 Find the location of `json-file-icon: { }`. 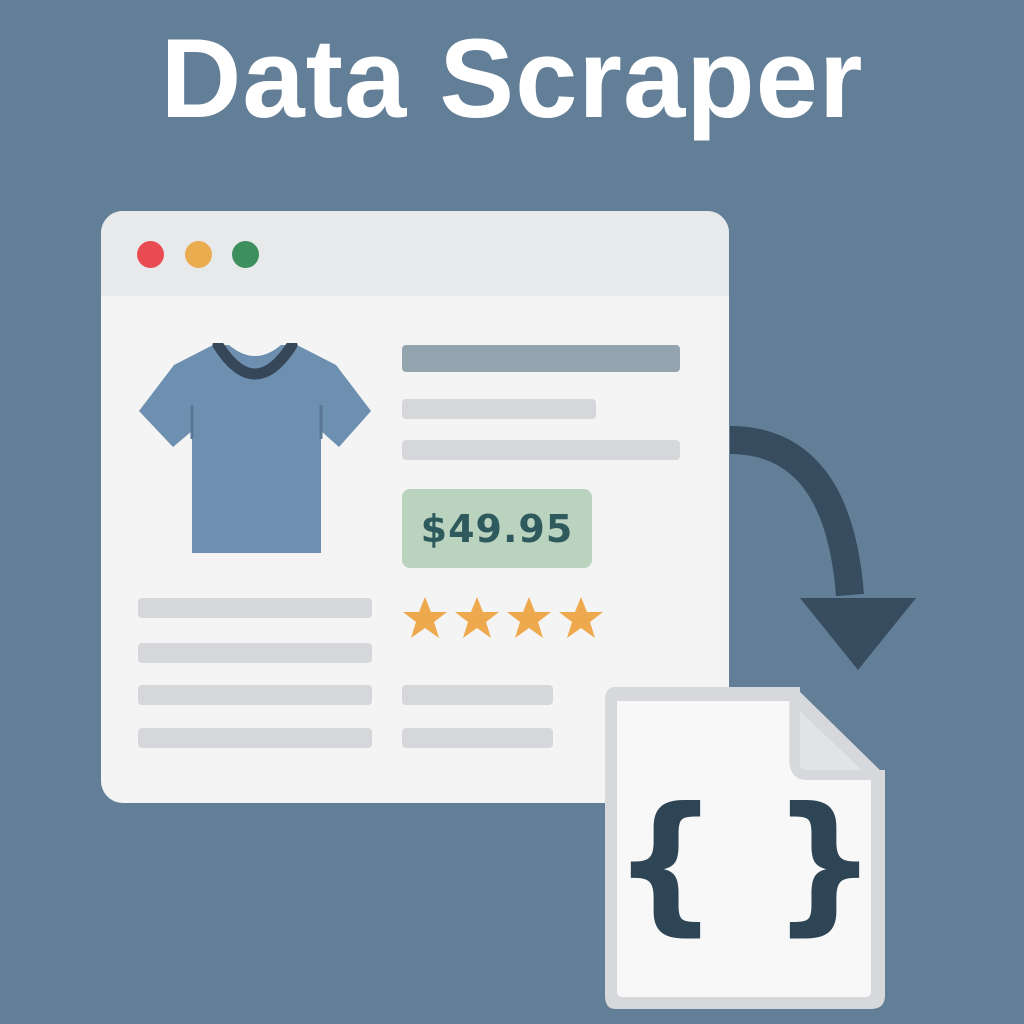

json-file-icon: { } is located at coordinates (745, 848).